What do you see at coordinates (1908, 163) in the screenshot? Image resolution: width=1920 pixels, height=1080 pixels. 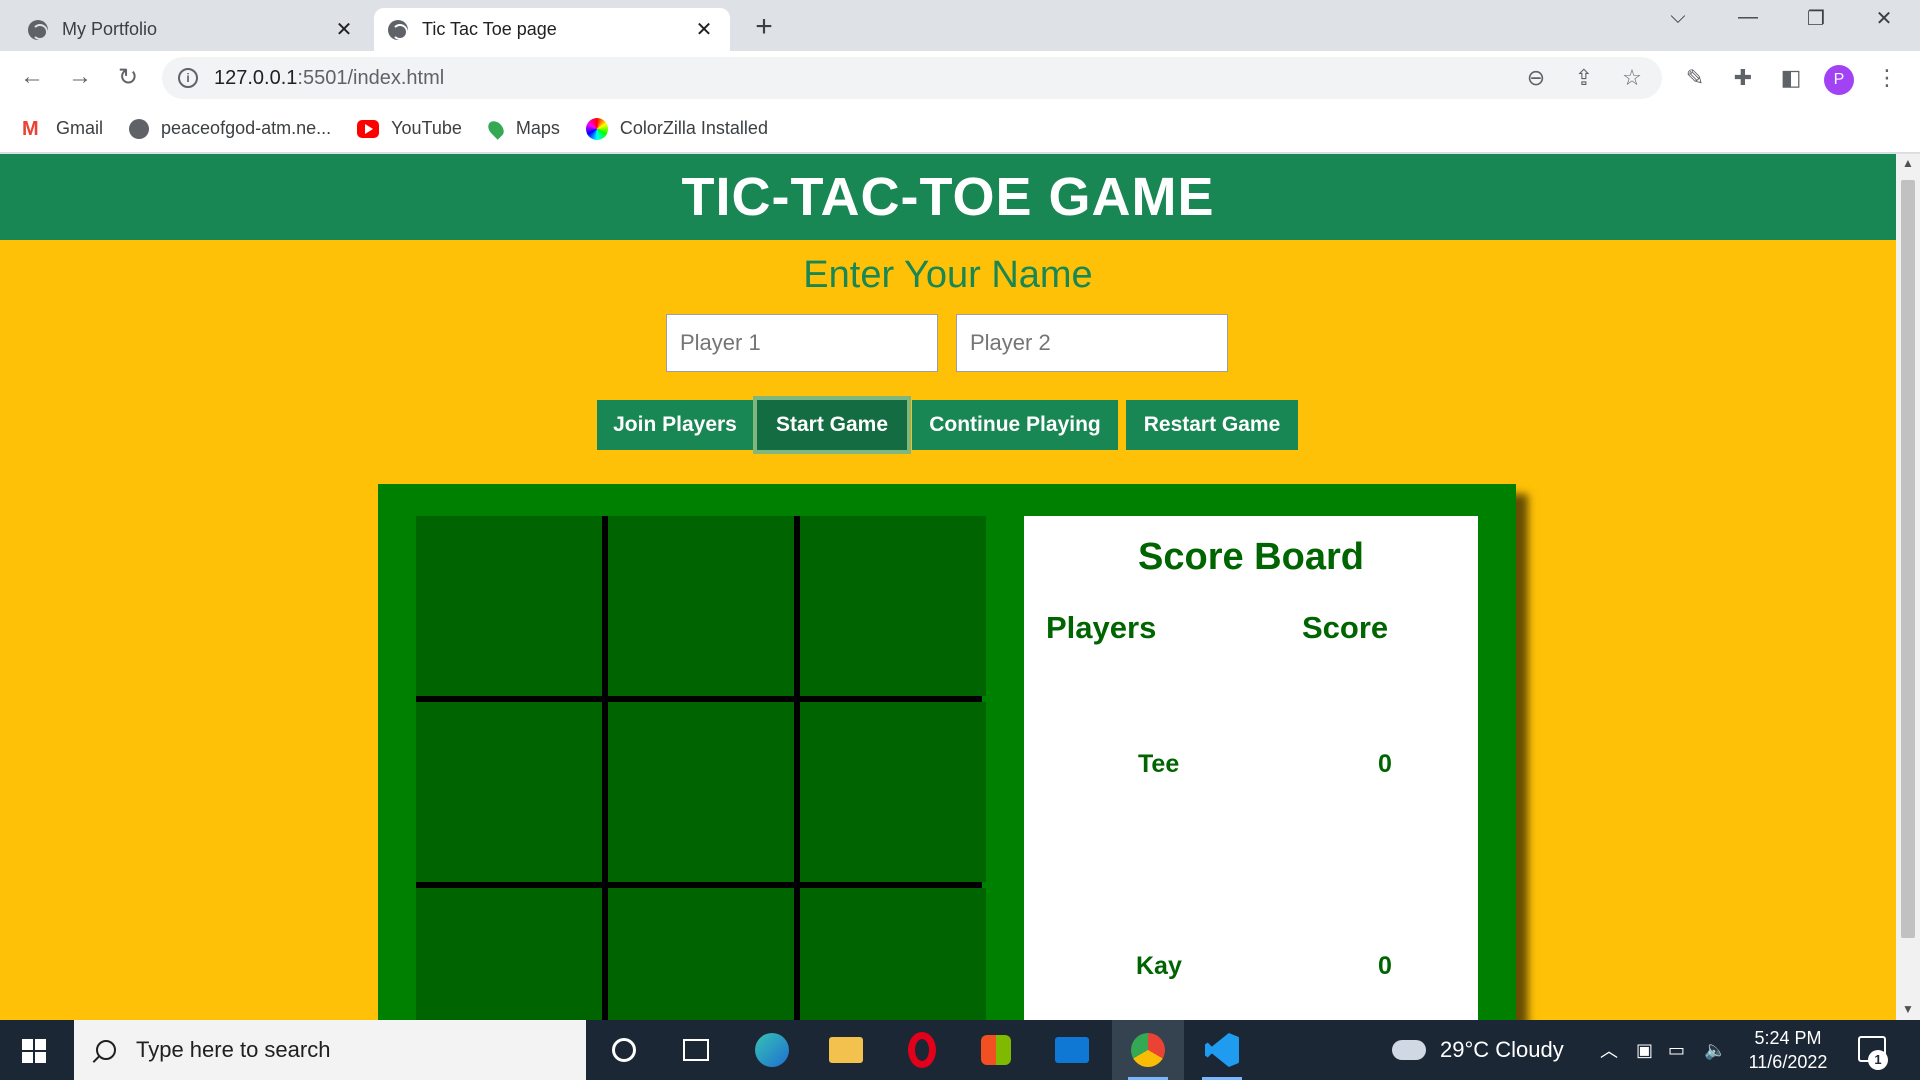 I see `scroll-up-arrow-icon: ▲` at bounding box center [1908, 163].